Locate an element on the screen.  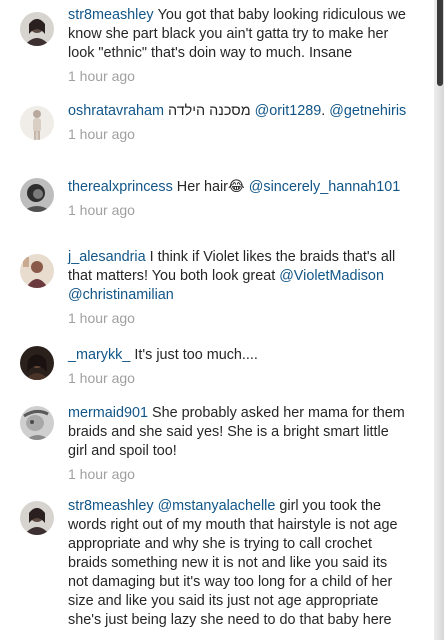
comment-username: j_alesandria is located at coordinates (107, 257).